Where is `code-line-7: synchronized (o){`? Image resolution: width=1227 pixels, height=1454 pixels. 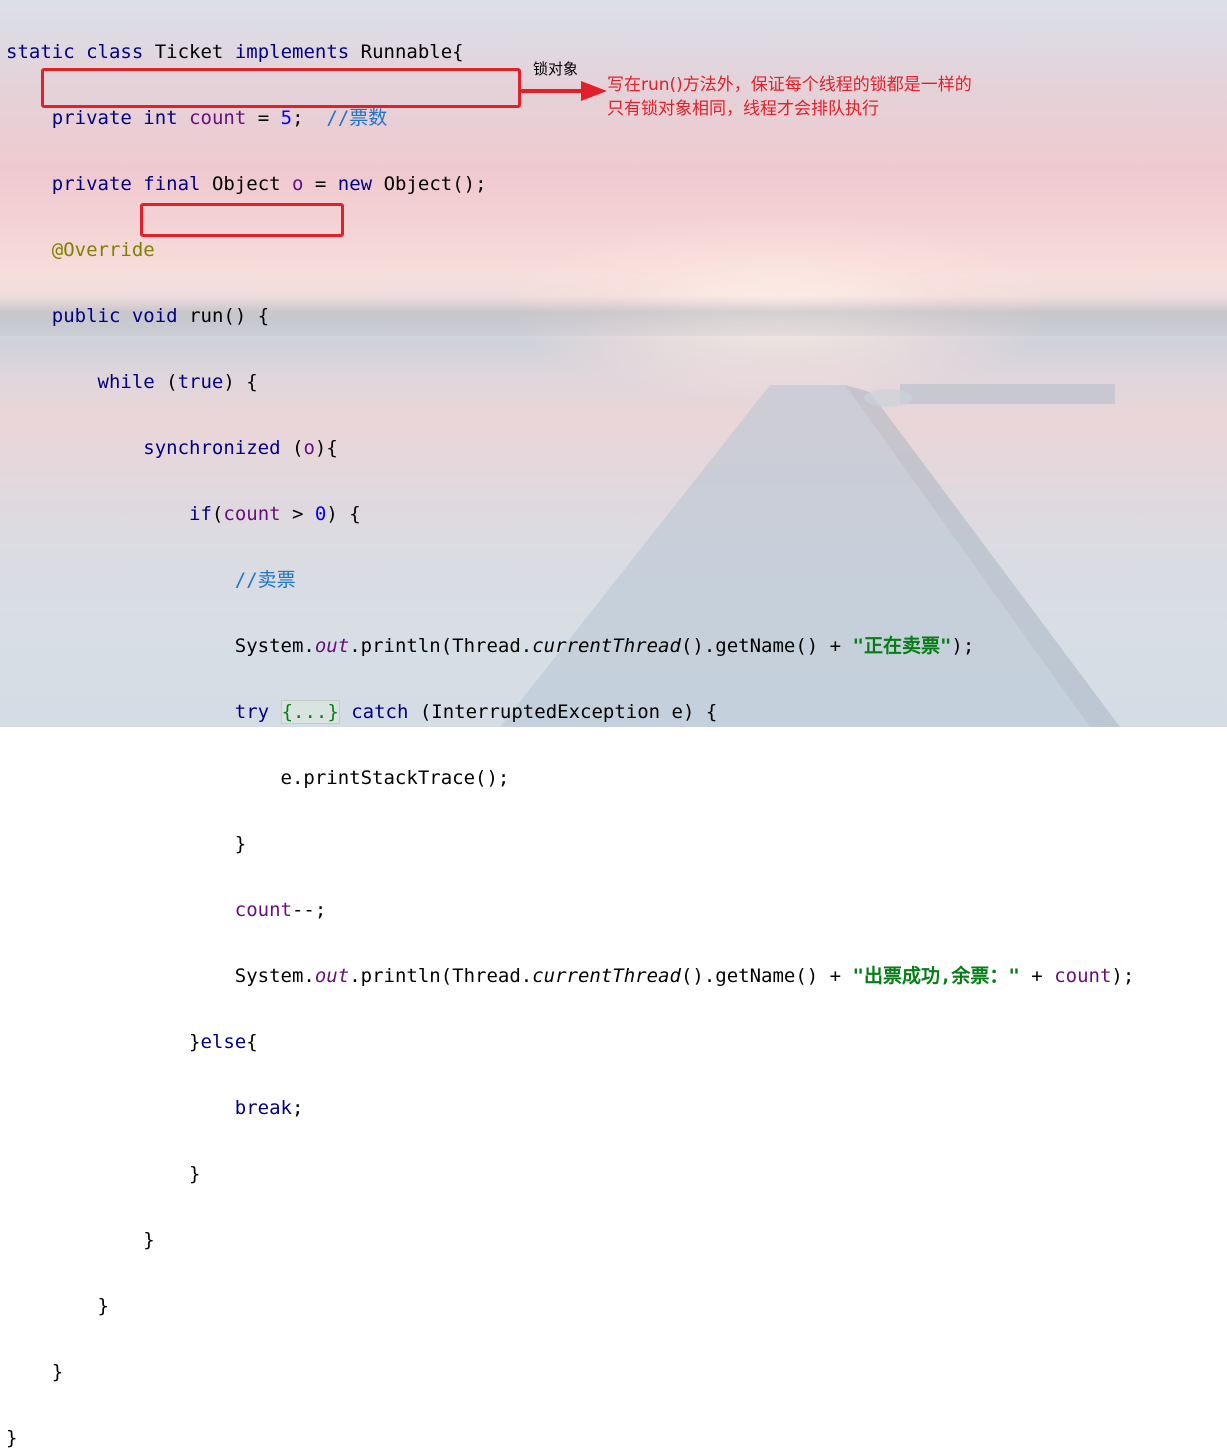
code-line-7: synchronized (o){ is located at coordinates (570, 448).